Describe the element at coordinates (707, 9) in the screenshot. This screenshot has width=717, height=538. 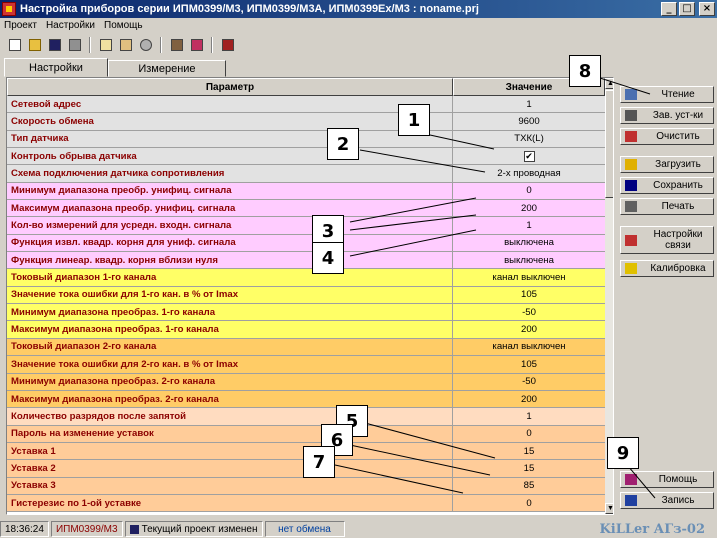
I see `close-button: ×` at that location.